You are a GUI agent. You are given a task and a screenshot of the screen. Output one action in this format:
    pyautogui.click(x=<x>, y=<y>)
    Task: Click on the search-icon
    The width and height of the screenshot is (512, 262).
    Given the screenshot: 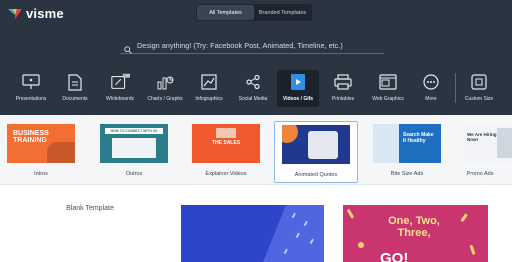 What is the action you would take?
    pyautogui.click(x=128, y=47)
    